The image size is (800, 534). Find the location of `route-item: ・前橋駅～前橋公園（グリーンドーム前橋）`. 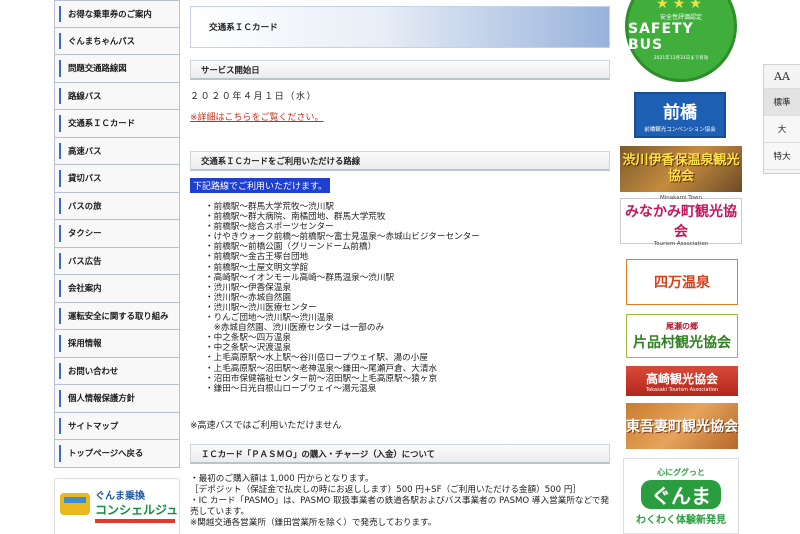

route-item: ・前橋駅～前橋公園（グリーンドーム前橋） is located at coordinates (291, 247).